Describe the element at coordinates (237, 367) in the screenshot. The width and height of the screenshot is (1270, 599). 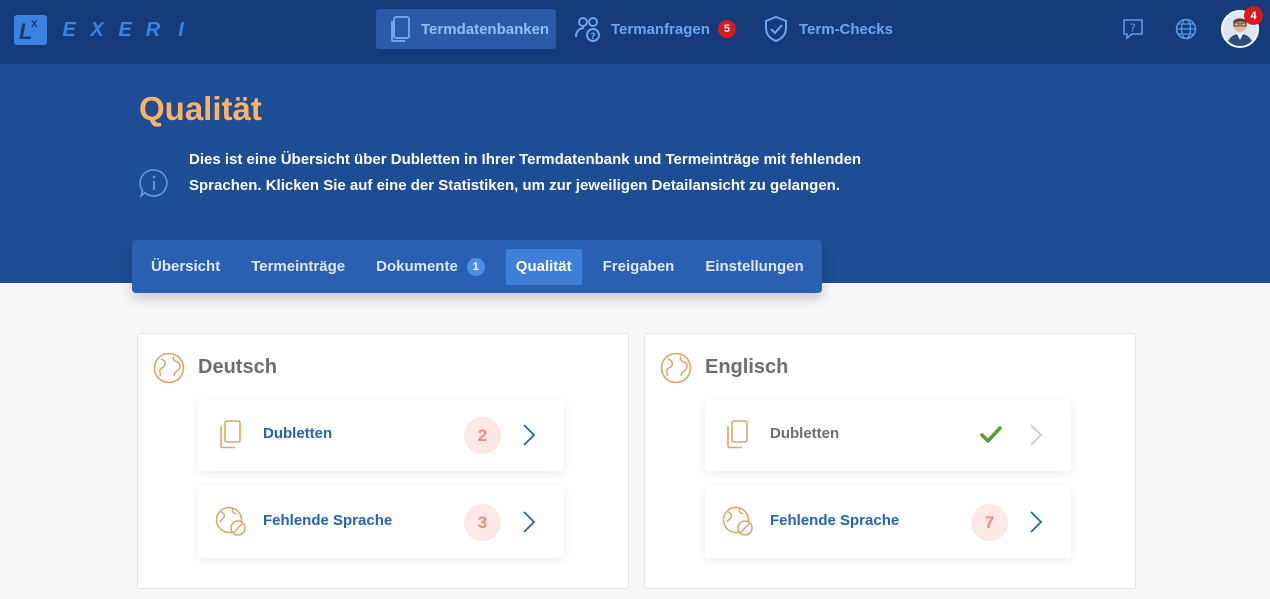
I see `card-title: Deutsch` at that location.